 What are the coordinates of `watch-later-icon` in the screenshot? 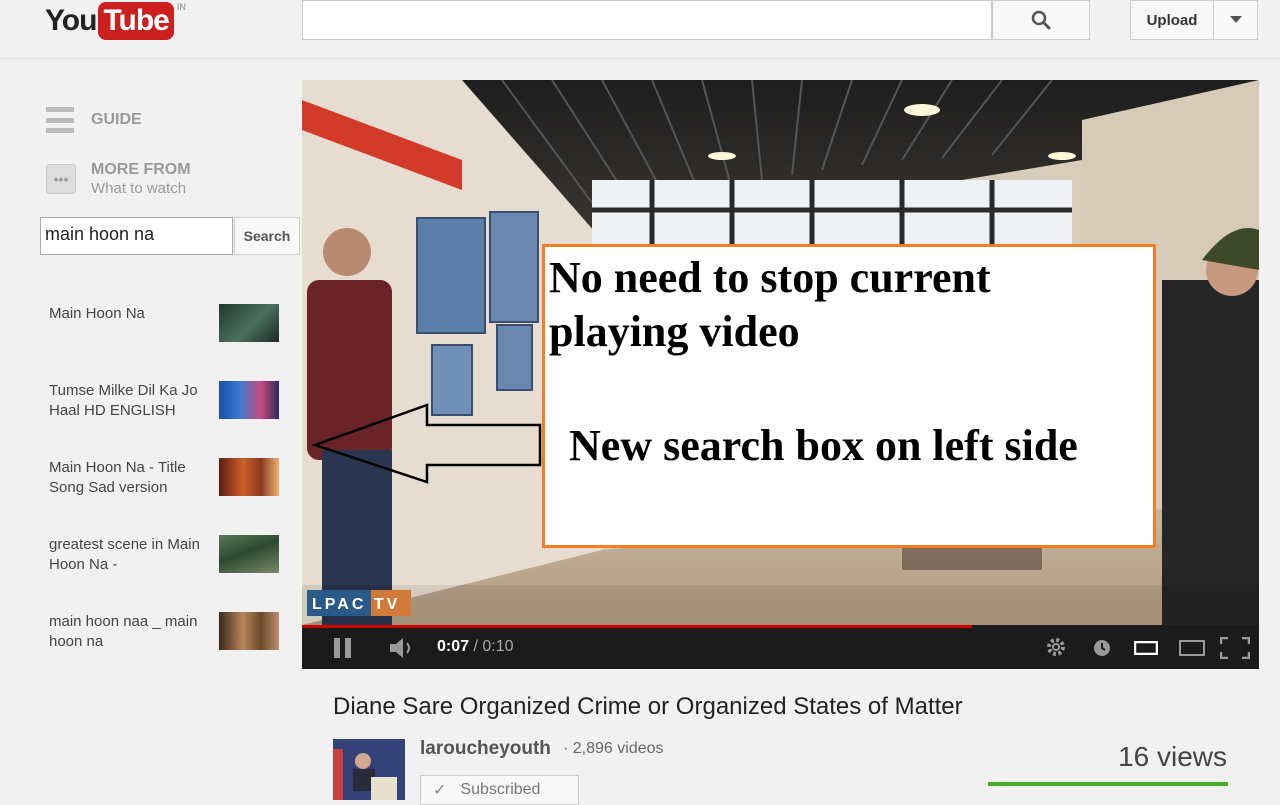 It's located at (1102, 648).